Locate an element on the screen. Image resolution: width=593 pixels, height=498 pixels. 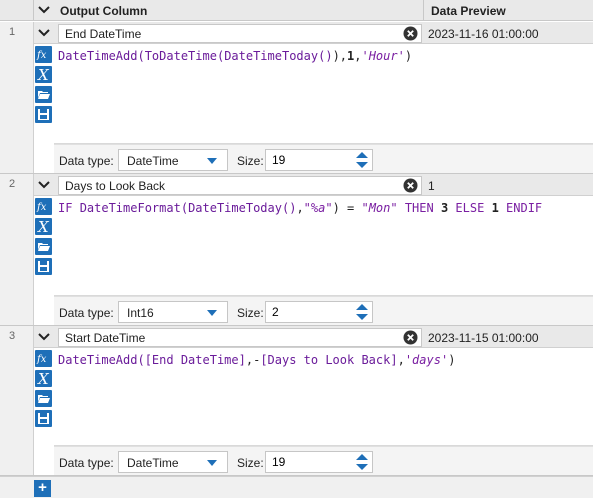
row-number: 3 is located at coordinates (12, 336).